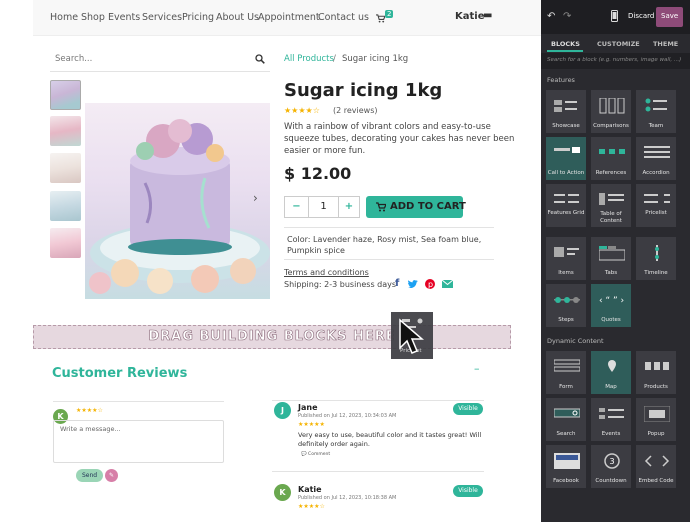 This screenshot has width=690, height=522. Describe the element at coordinates (669, 17) in the screenshot. I see `save-button: Save` at that location.